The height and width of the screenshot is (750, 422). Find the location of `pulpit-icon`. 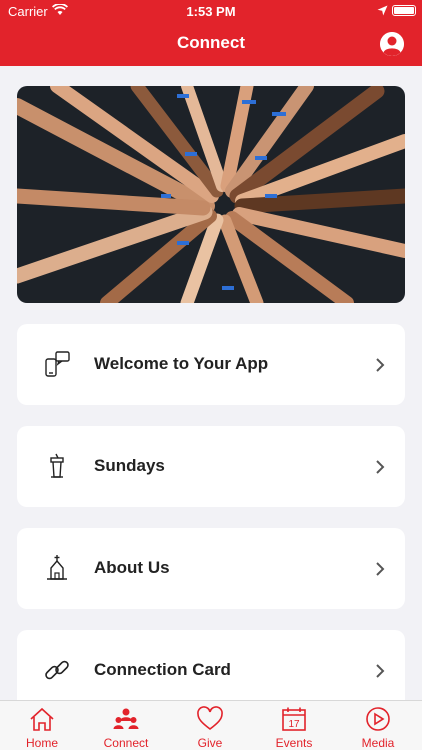

pulpit-icon is located at coordinates (57, 465).